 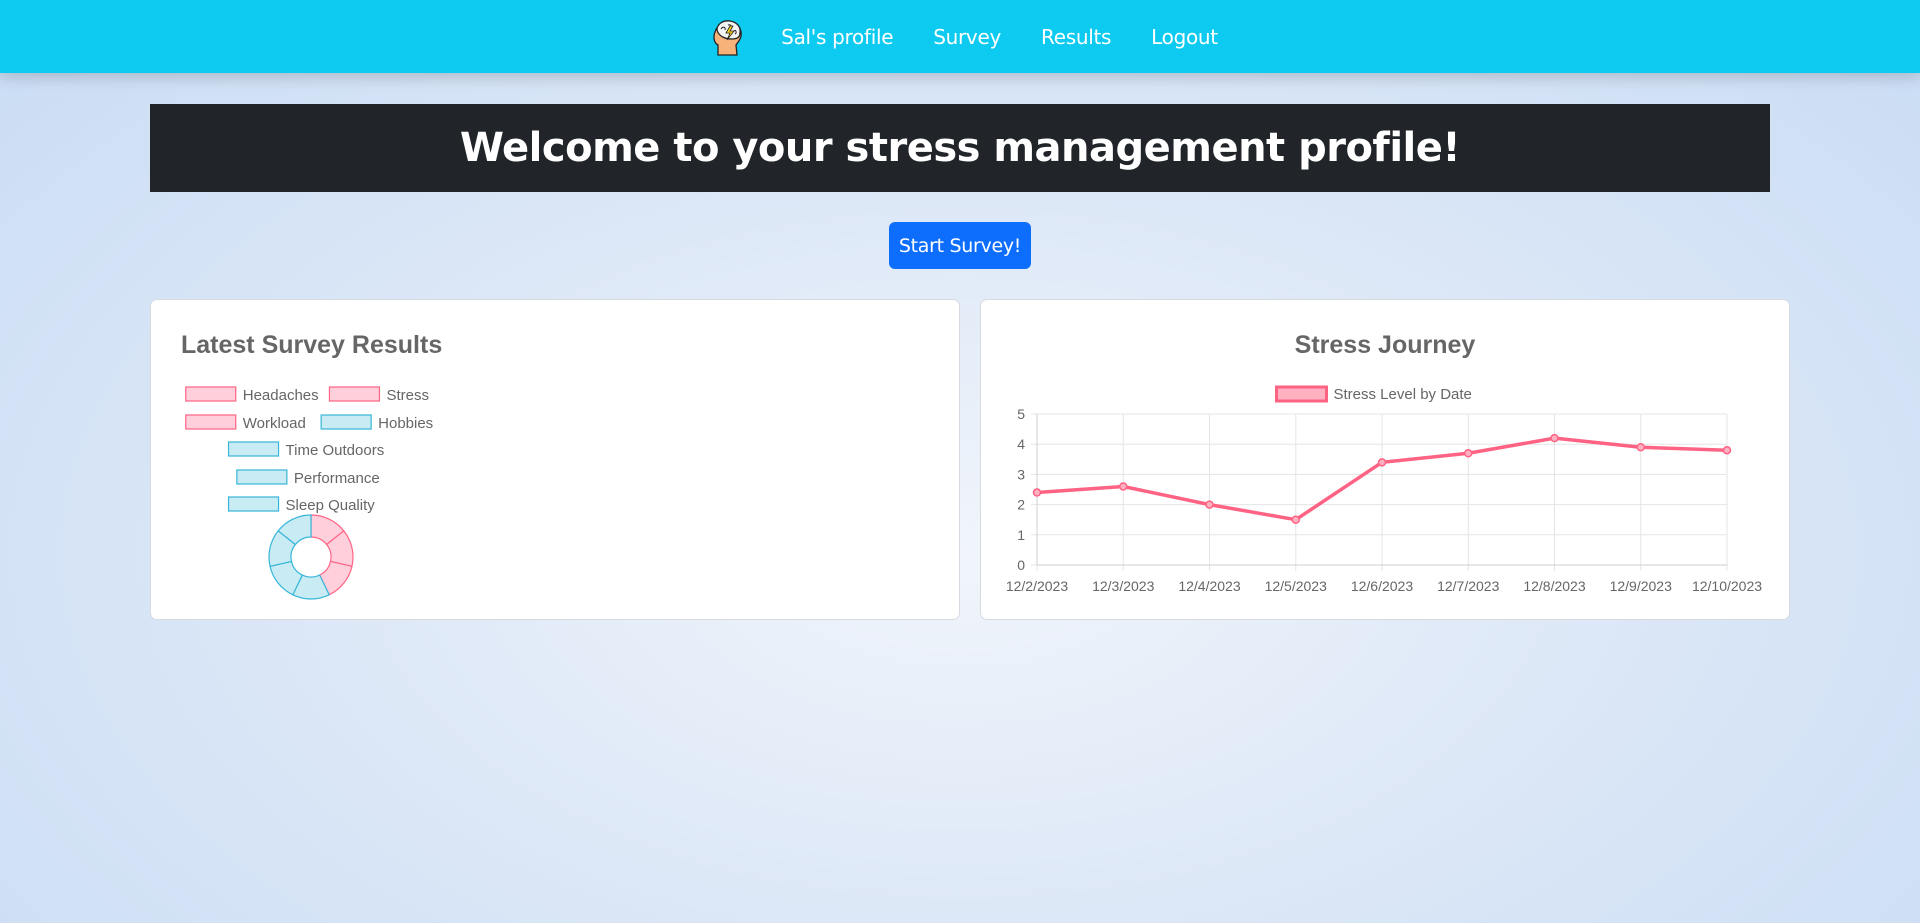 I want to click on nav-logout-link: Logout, so click(x=1184, y=37).